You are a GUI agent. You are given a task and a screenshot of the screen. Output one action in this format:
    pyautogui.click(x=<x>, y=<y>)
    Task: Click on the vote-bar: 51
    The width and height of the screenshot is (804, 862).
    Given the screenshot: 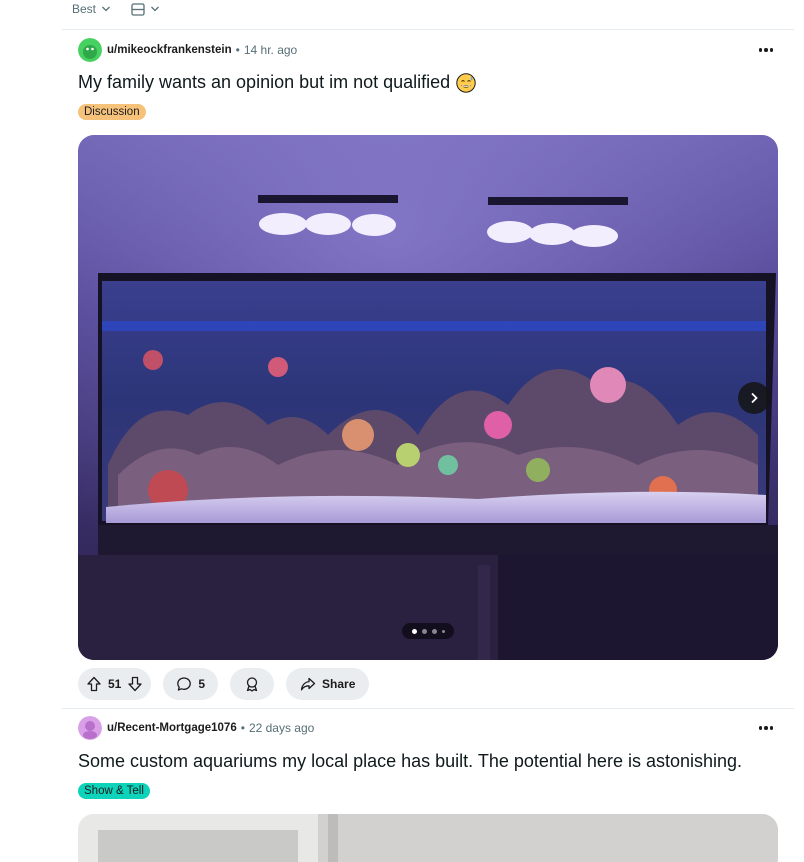 What is the action you would take?
    pyautogui.click(x=115, y=684)
    